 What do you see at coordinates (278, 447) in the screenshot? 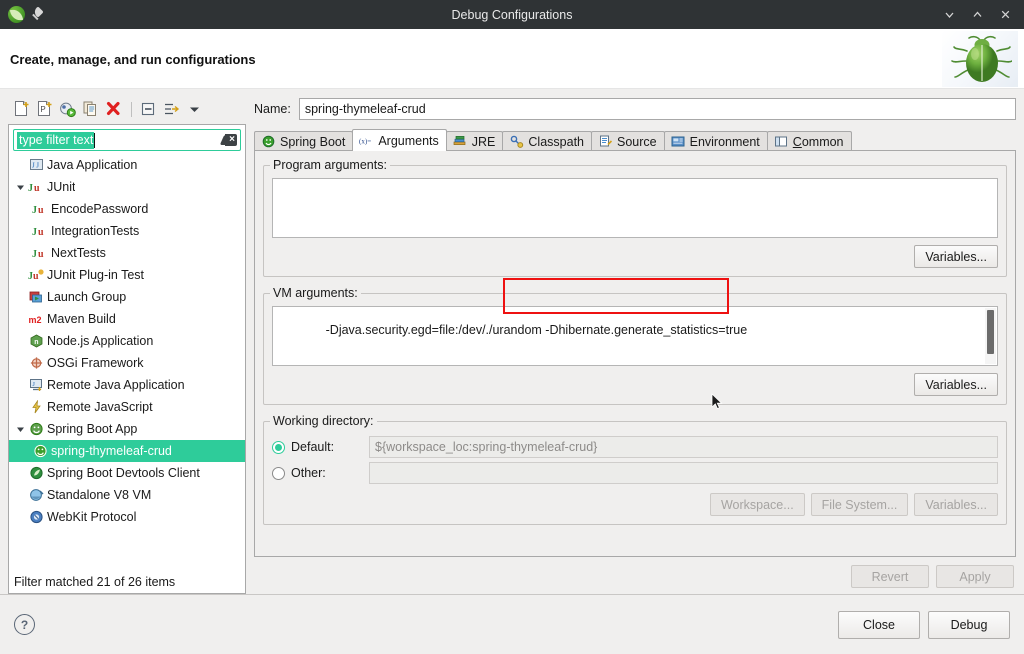
I see `default-radio` at bounding box center [278, 447].